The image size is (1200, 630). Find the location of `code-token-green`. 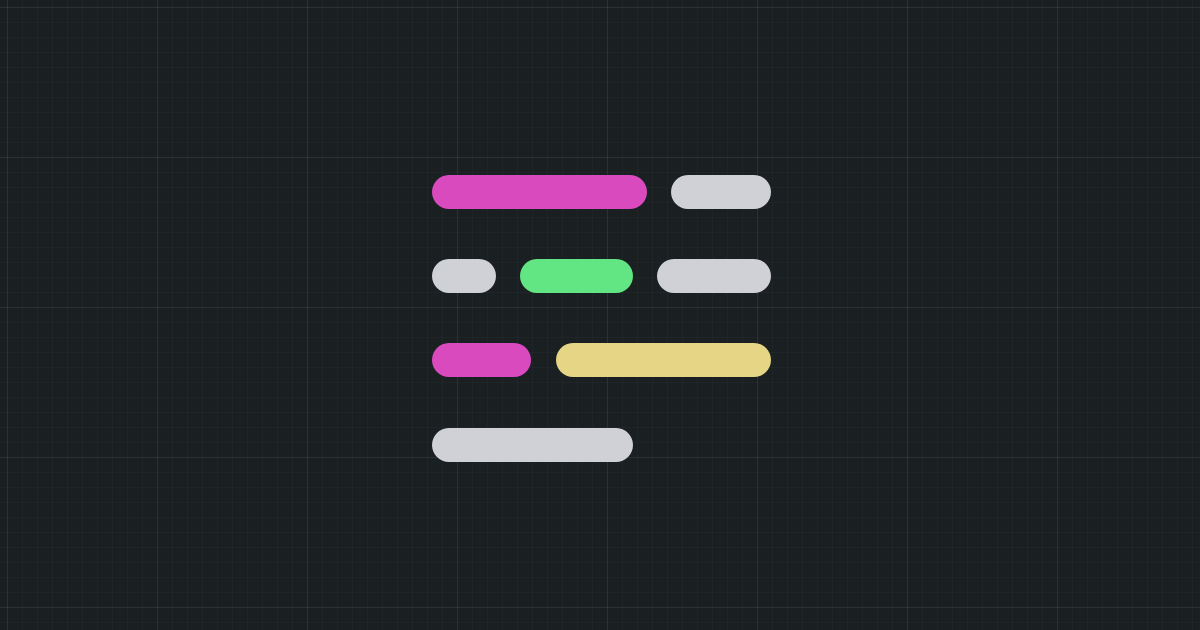

code-token-green is located at coordinates (576, 276).